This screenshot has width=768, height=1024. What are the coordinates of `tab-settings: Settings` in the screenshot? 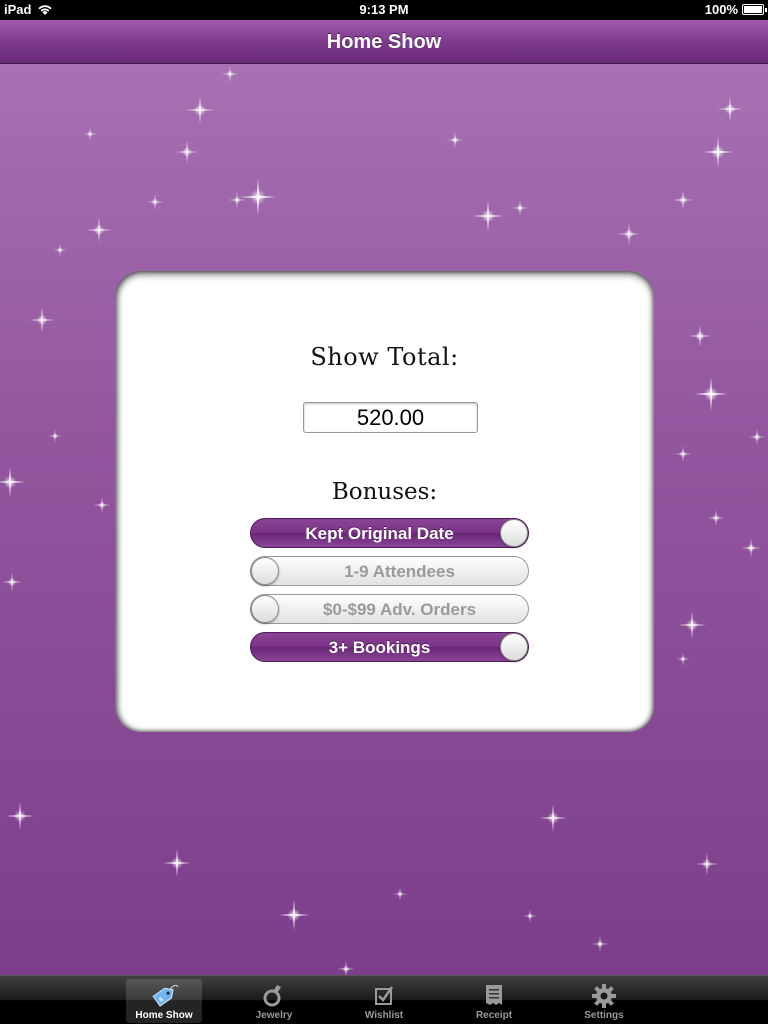 It's located at (604, 1001).